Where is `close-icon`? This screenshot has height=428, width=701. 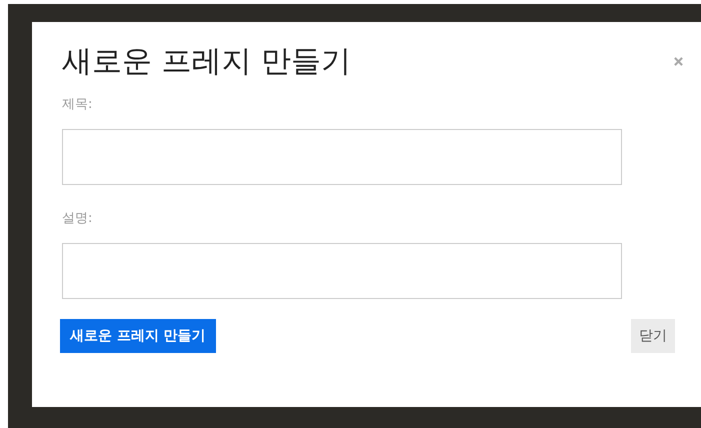 close-icon is located at coordinates (678, 61).